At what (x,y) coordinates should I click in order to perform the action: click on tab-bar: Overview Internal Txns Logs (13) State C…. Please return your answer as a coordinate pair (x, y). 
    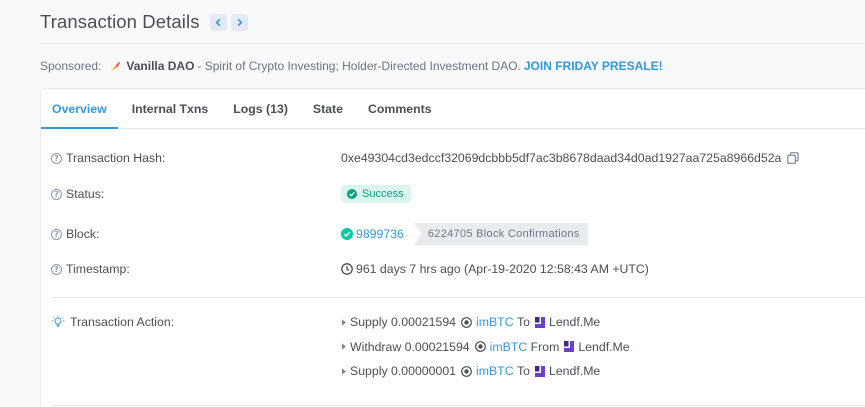
    Looking at the image, I should click on (453, 109).